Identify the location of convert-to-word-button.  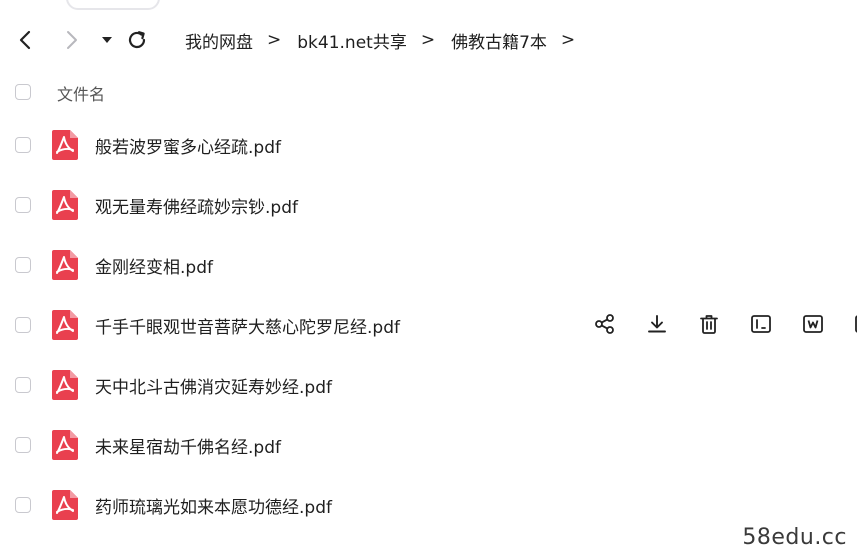
(813, 324).